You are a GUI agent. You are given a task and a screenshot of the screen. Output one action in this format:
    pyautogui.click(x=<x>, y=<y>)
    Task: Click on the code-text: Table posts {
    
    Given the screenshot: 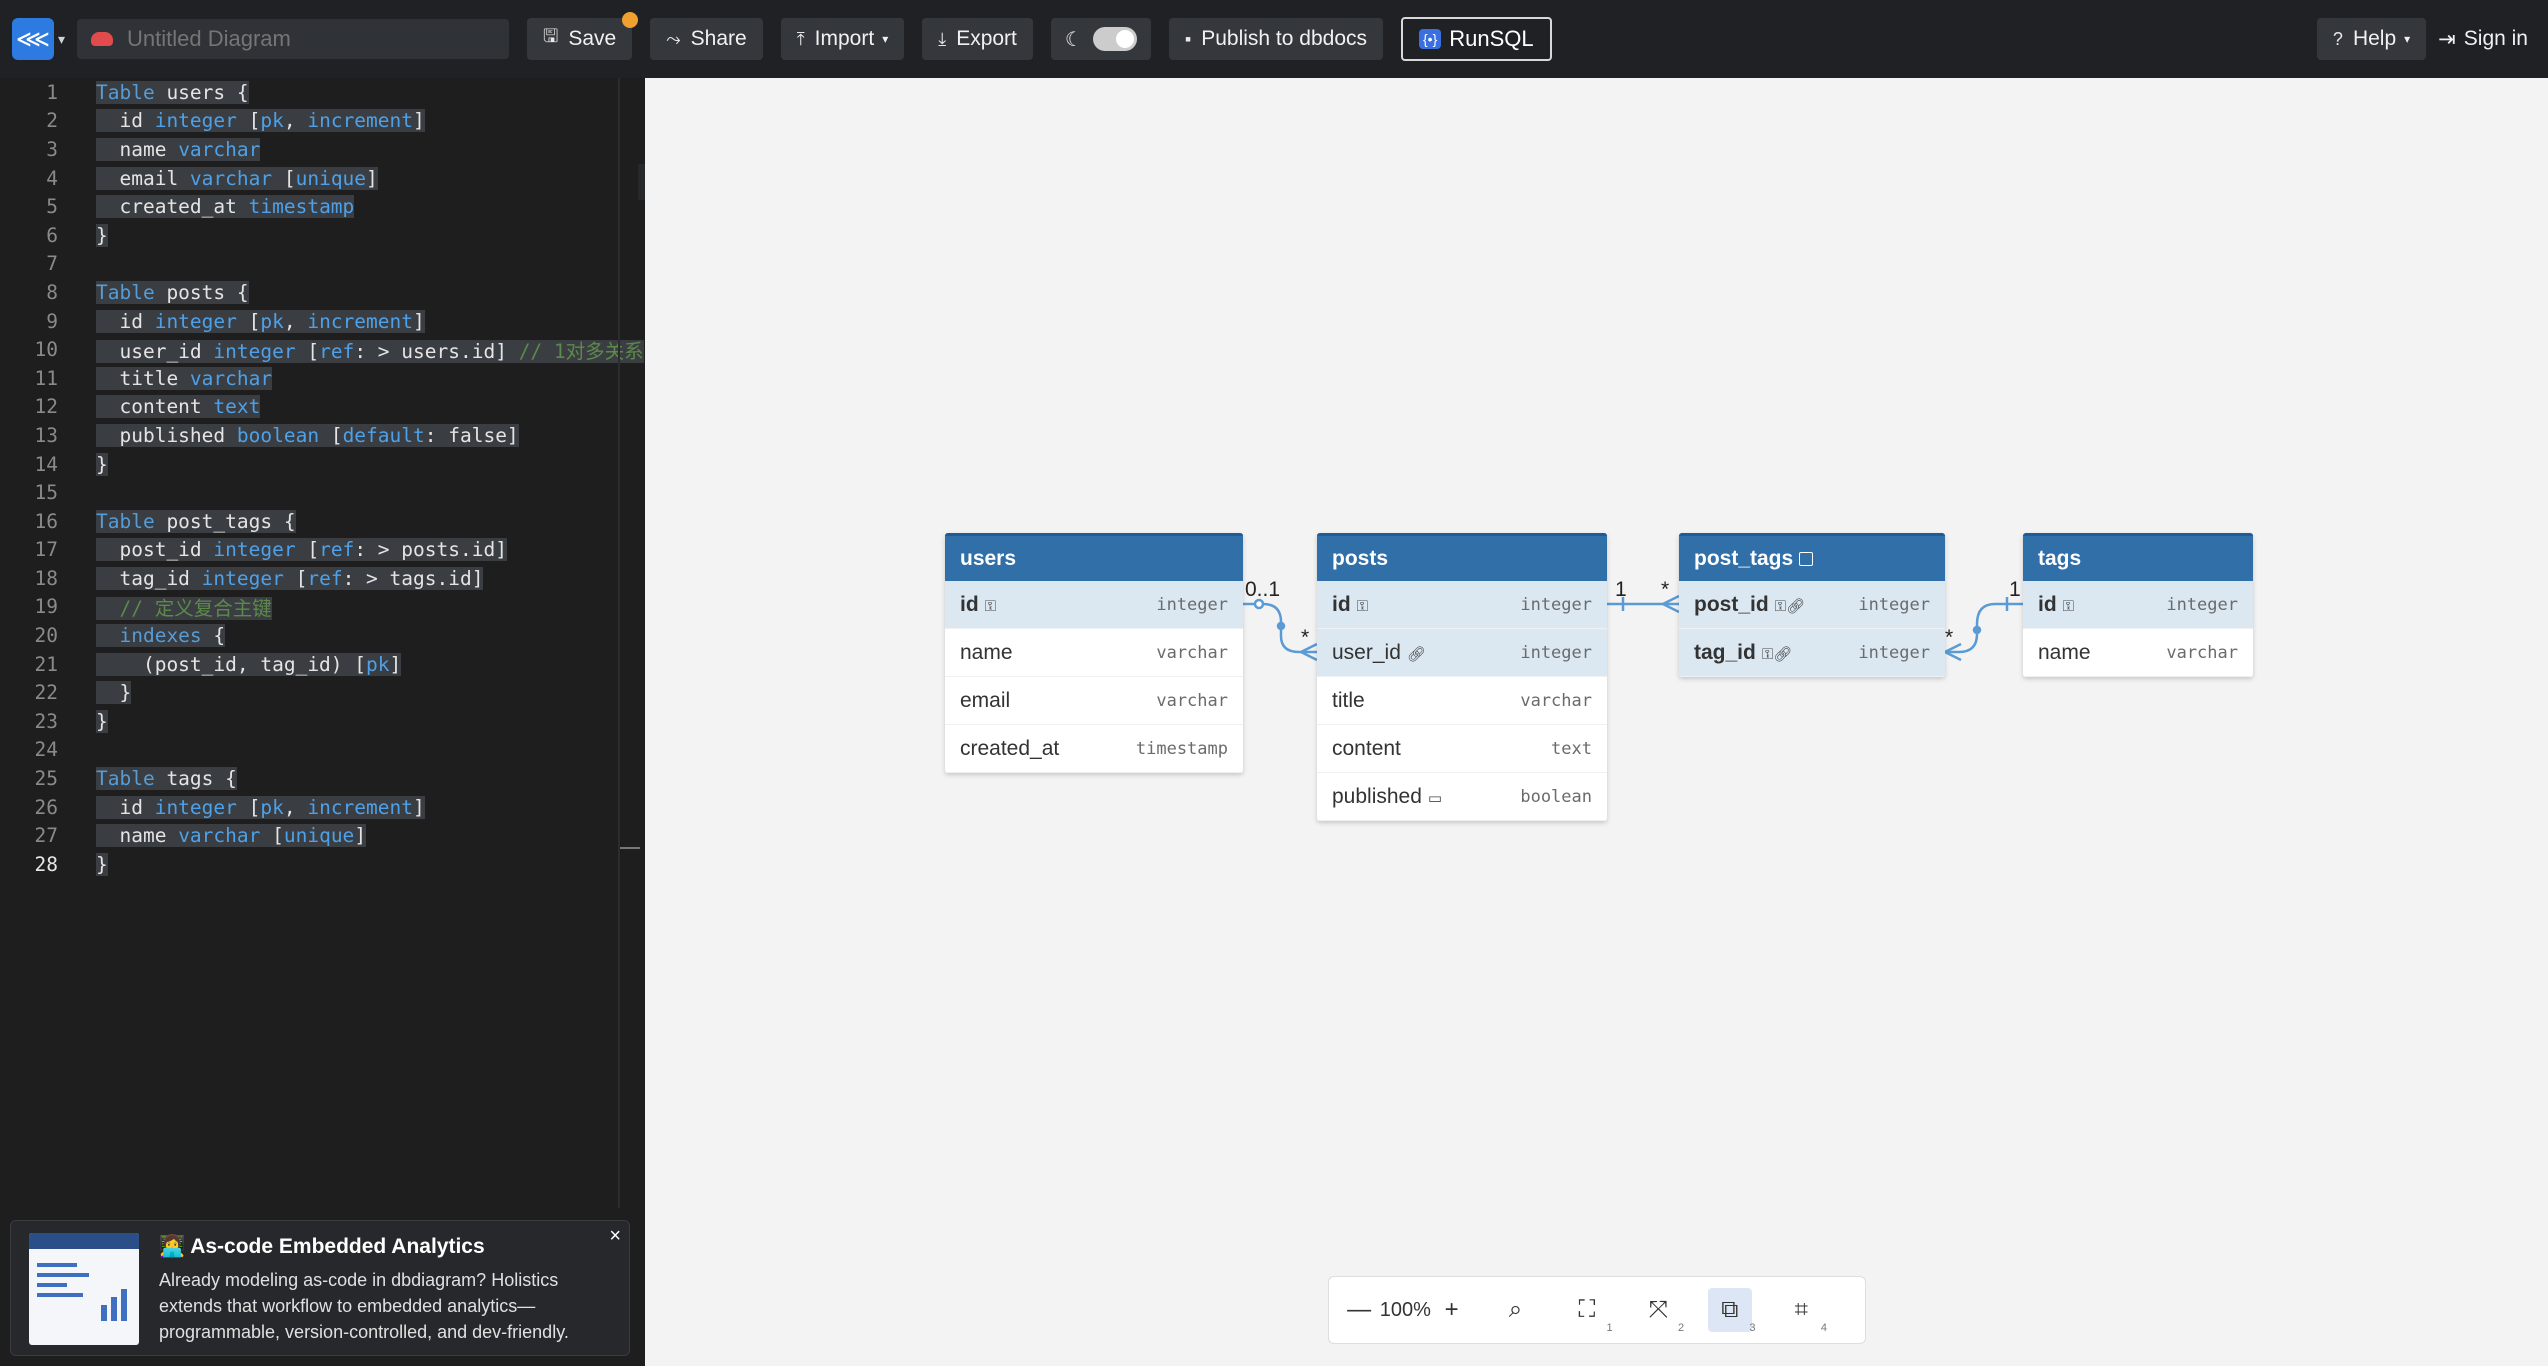 What is the action you would take?
    pyautogui.click(x=172, y=292)
    